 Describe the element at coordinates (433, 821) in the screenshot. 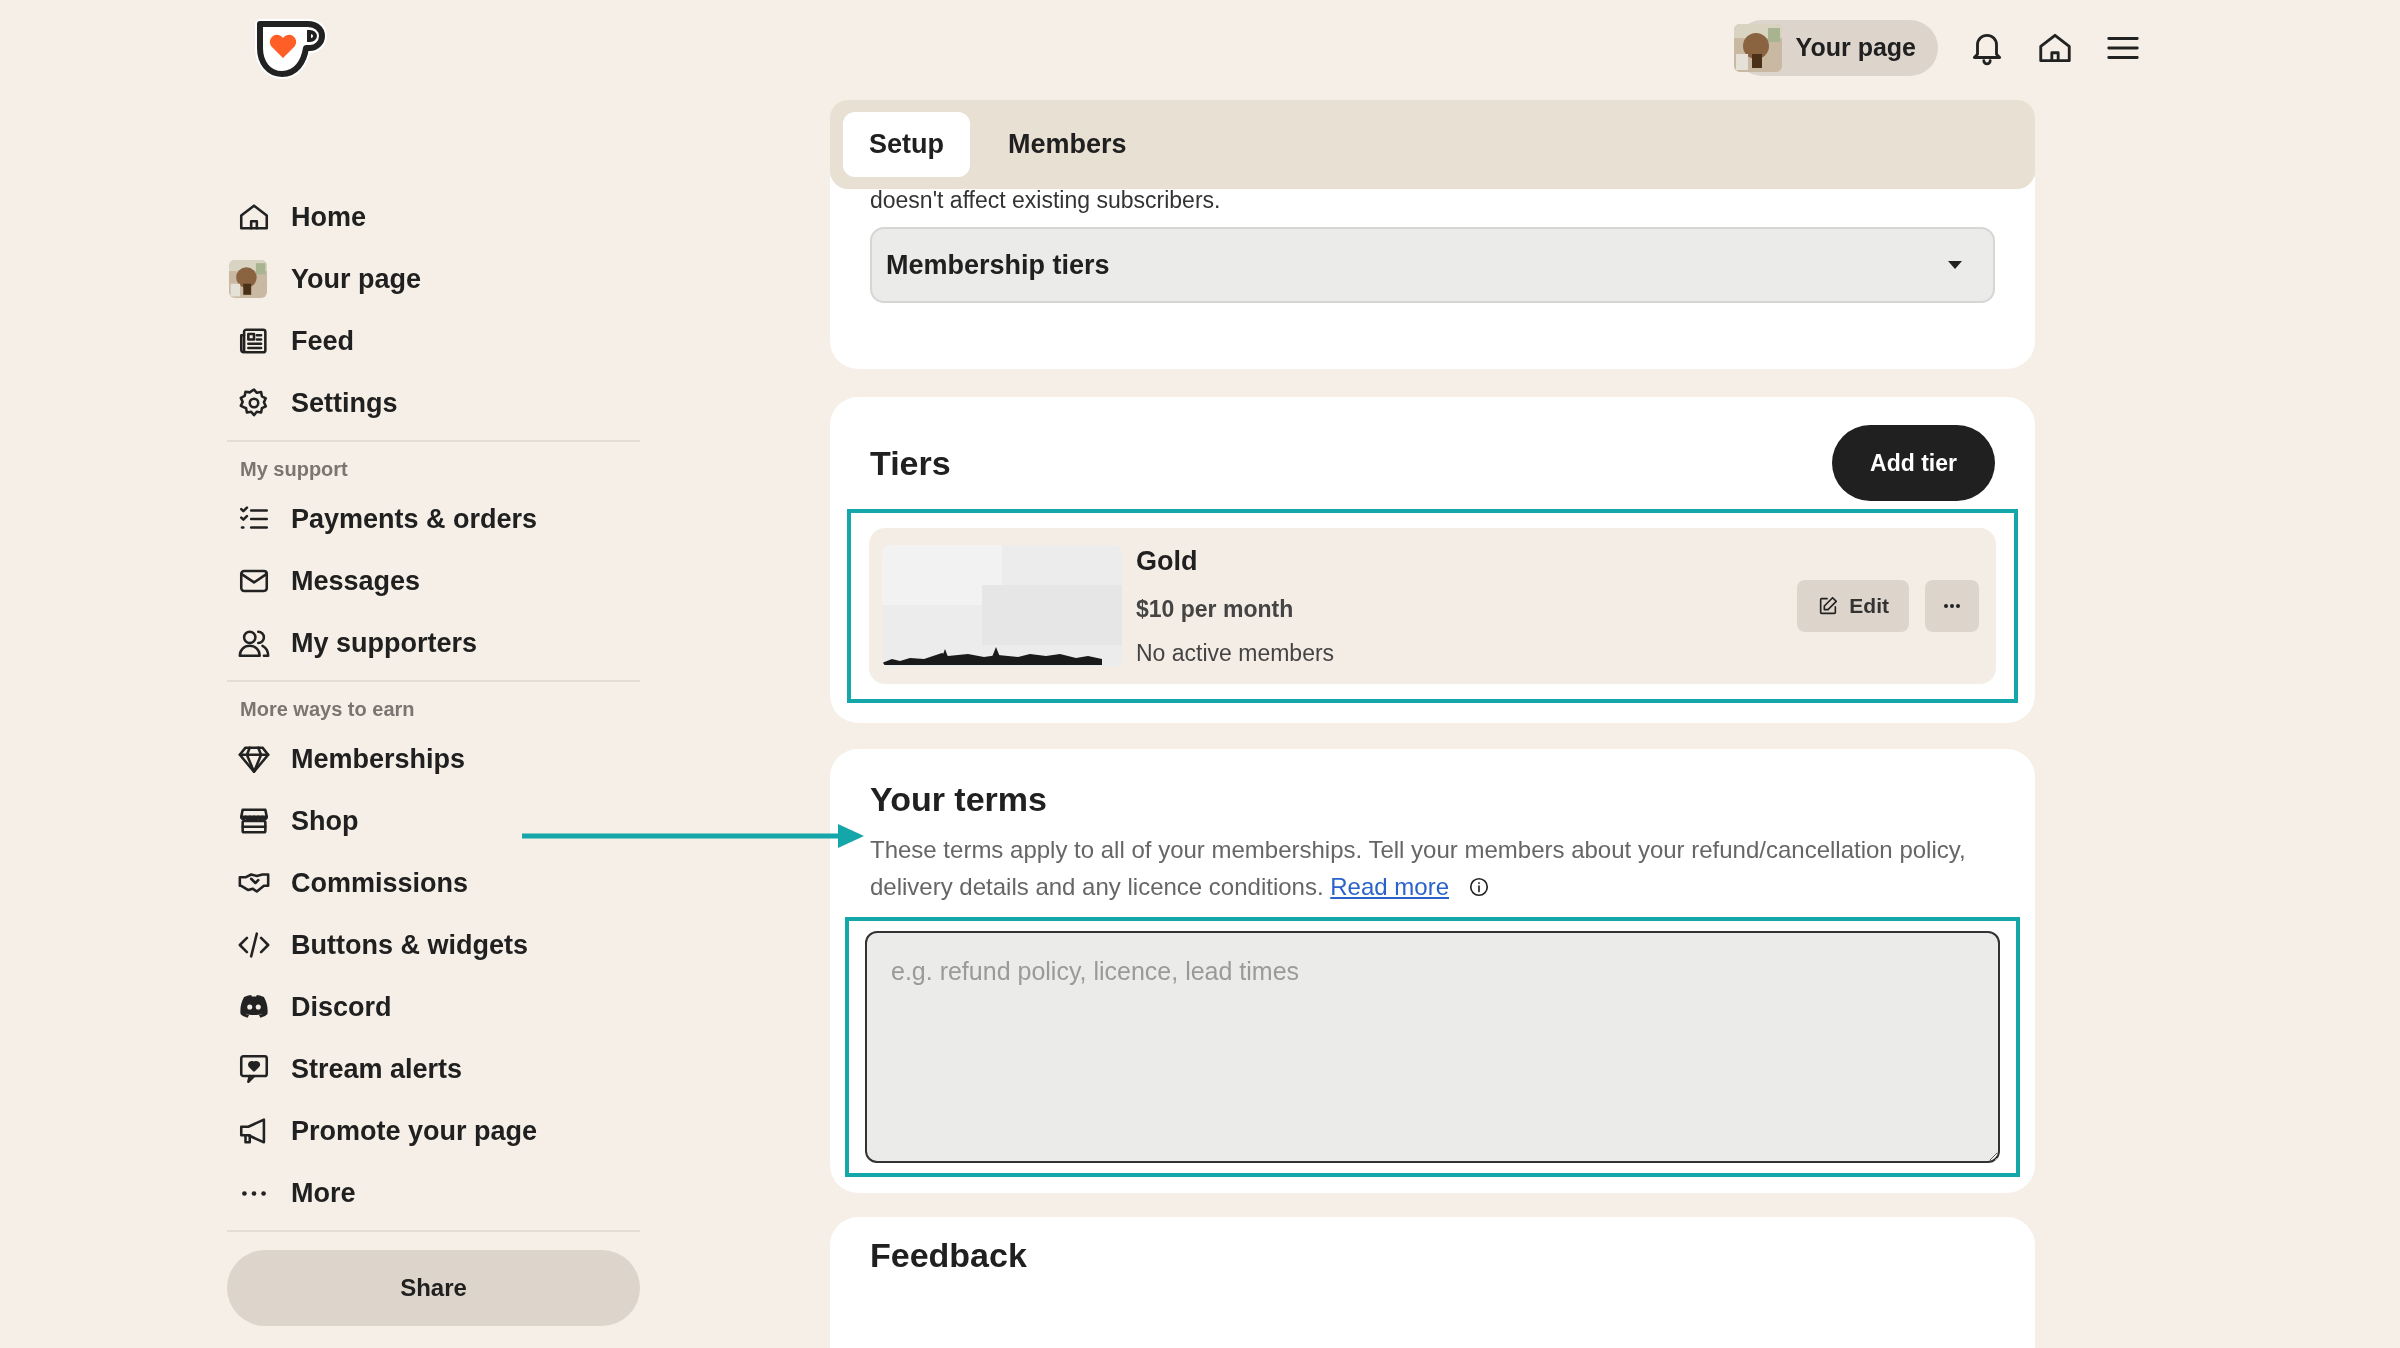

I see `sidebar-item: Shop` at that location.